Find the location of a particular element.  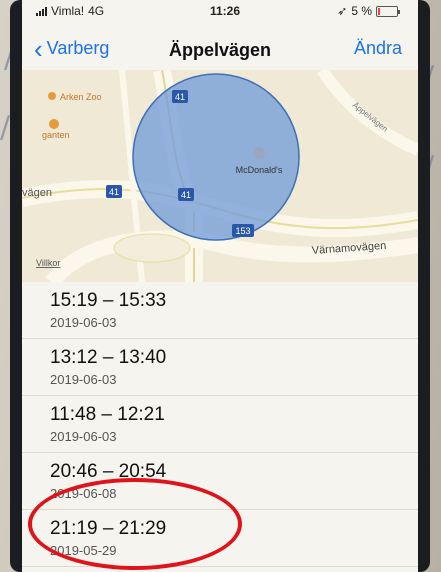

status-bar: Vimla! 4G 11:26 ➶ 5 % is located at coordinates (220, 11).